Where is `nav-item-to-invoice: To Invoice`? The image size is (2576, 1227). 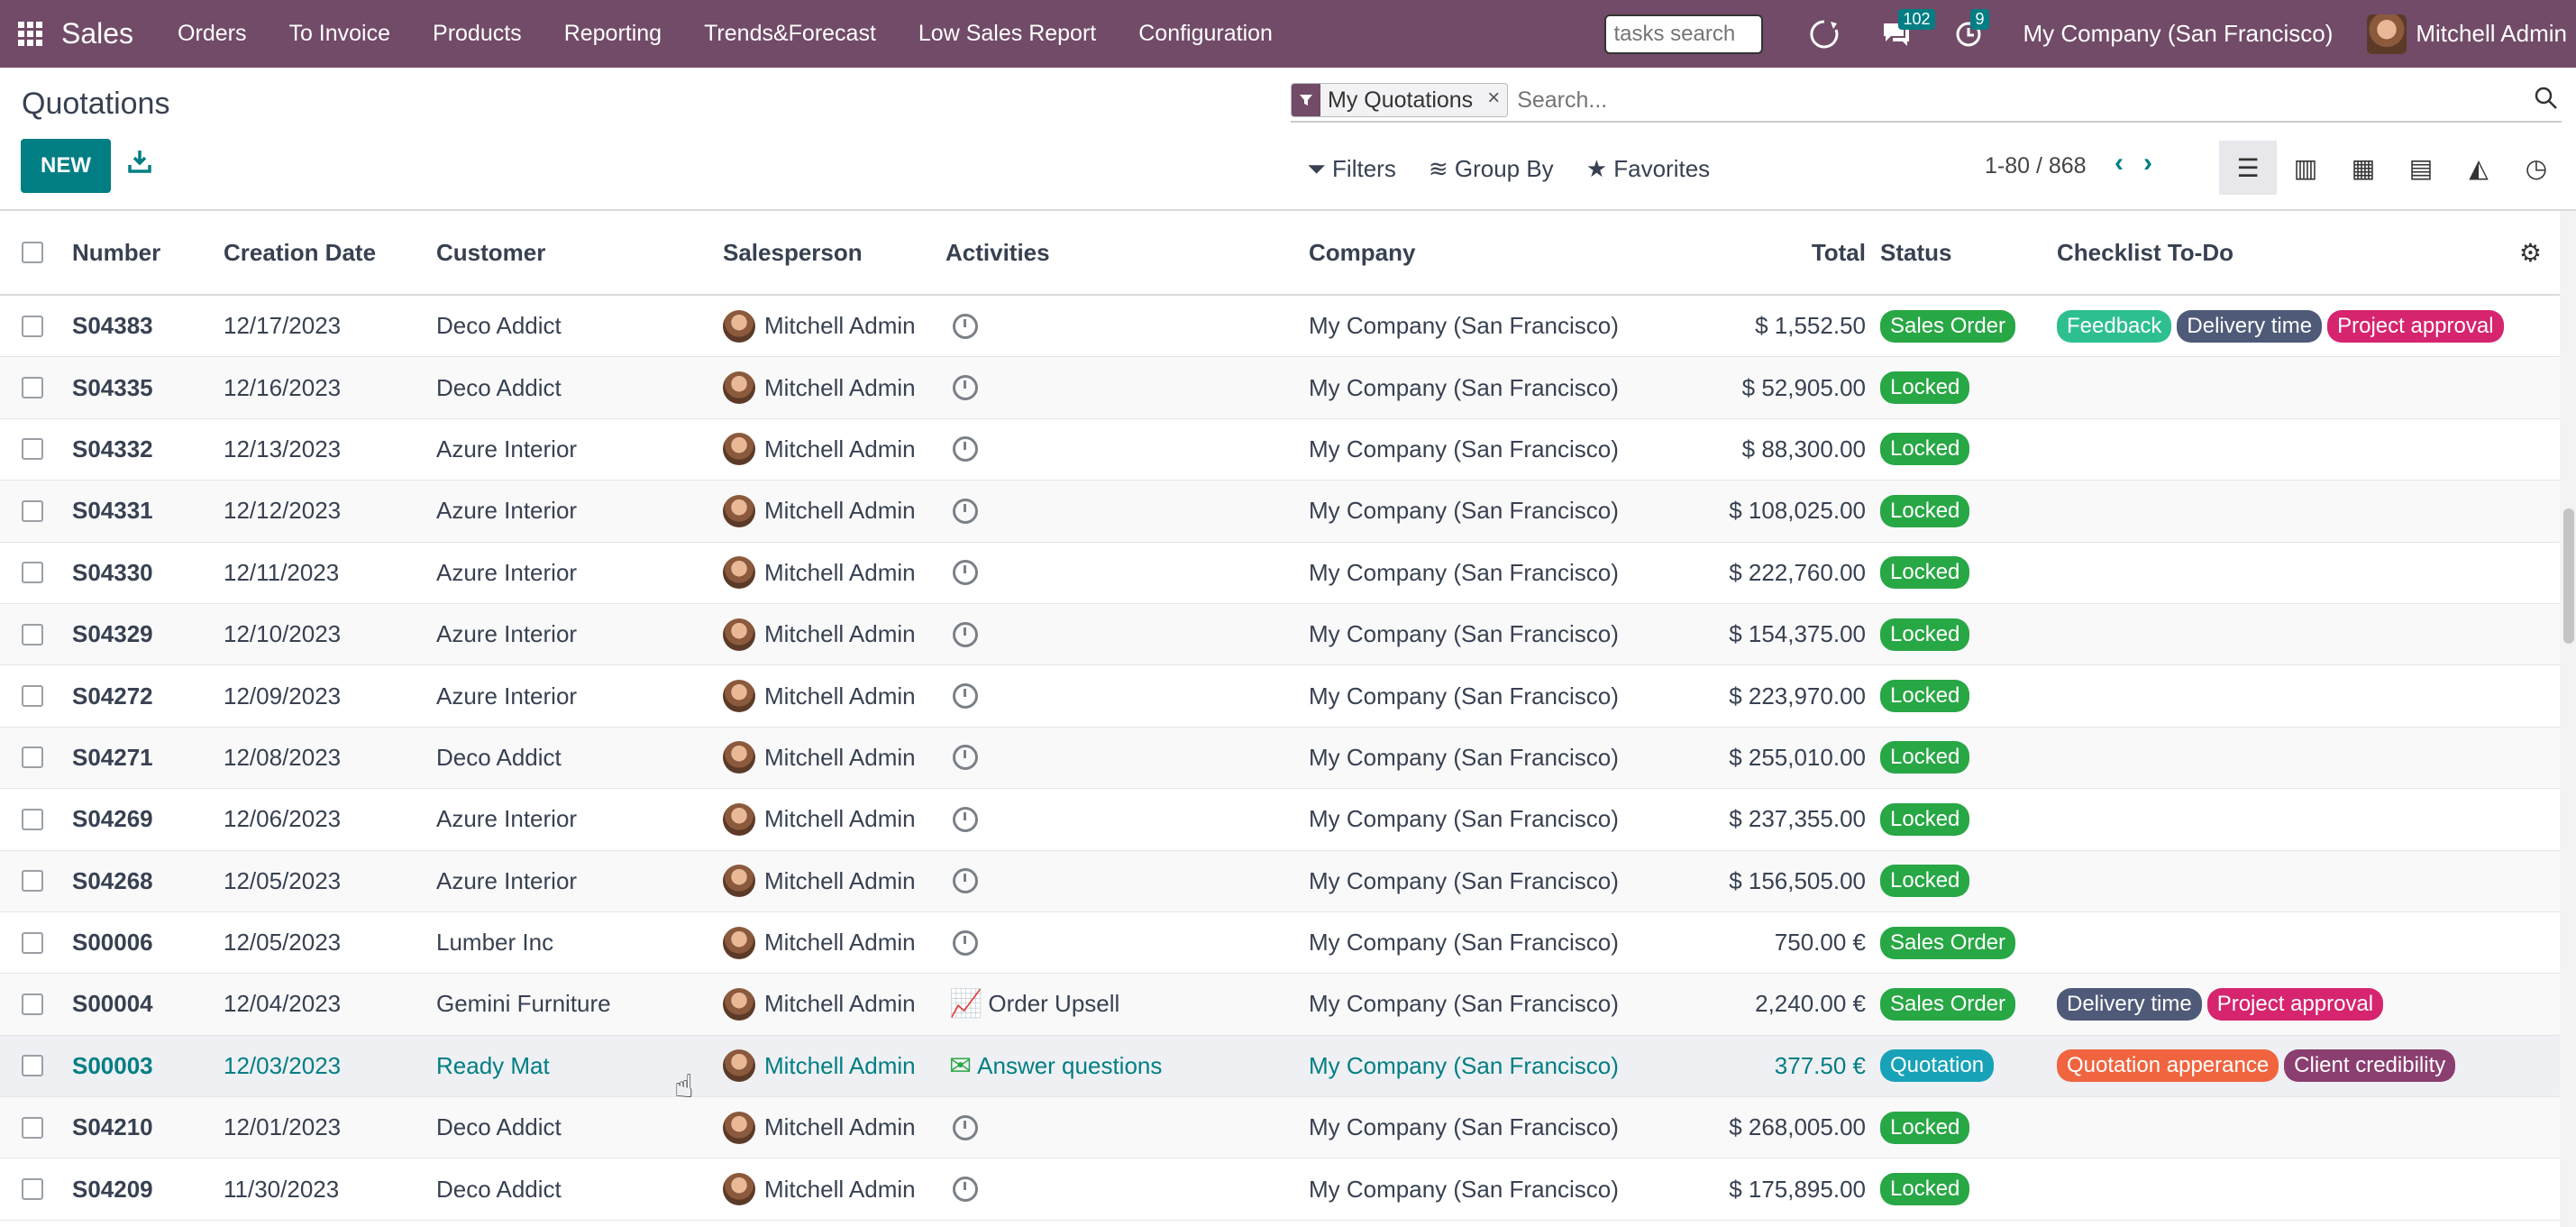 nav-item-to-invoice: To Invoice is located at coordinates (339, 34).